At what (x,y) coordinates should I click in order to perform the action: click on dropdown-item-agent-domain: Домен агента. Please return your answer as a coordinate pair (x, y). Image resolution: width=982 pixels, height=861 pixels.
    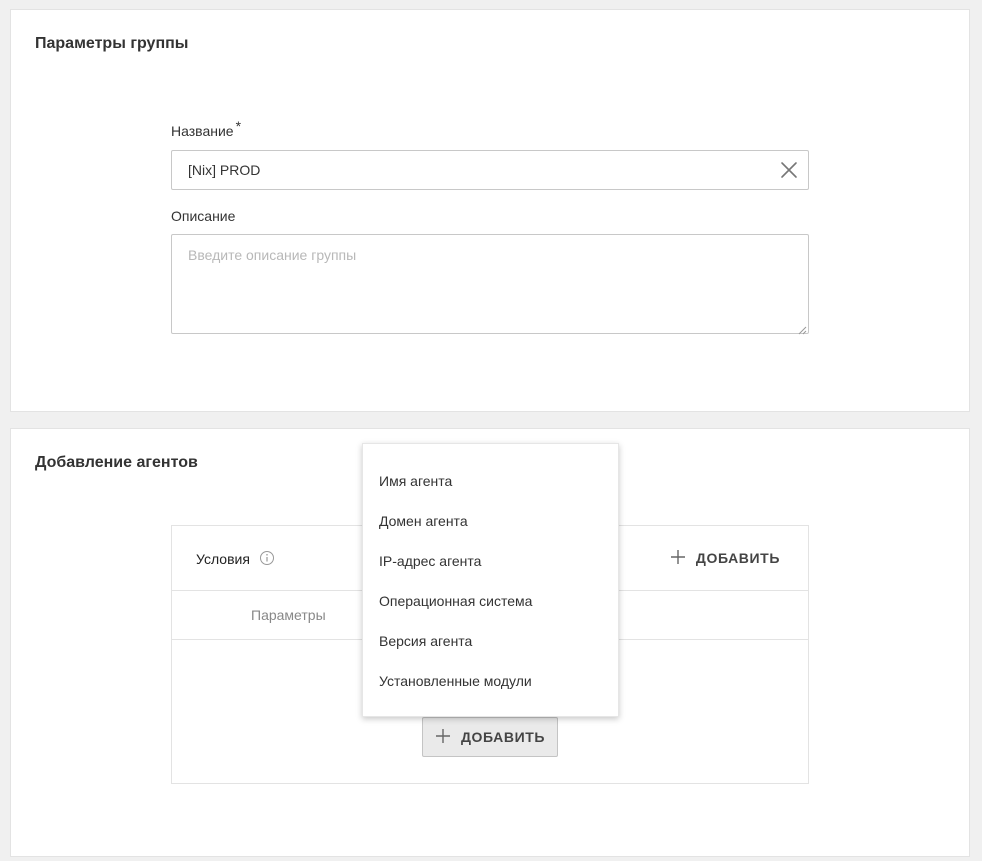
    Looking at the image, I should click on (490, 521).